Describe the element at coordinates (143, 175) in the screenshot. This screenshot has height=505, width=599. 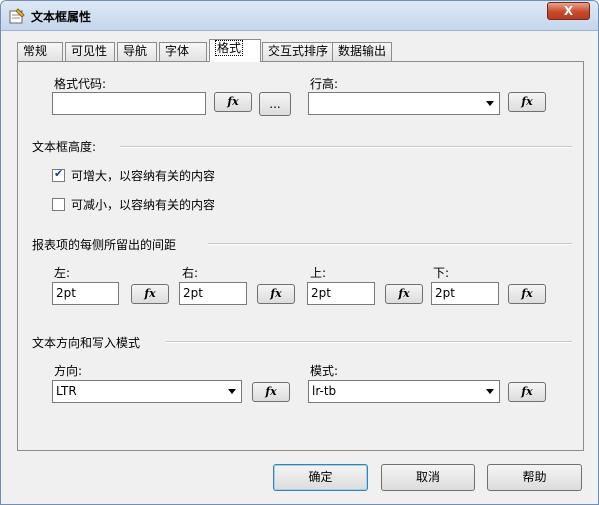
I see `can-grow-label: 可增大，以容纳有关的内容` at that location.